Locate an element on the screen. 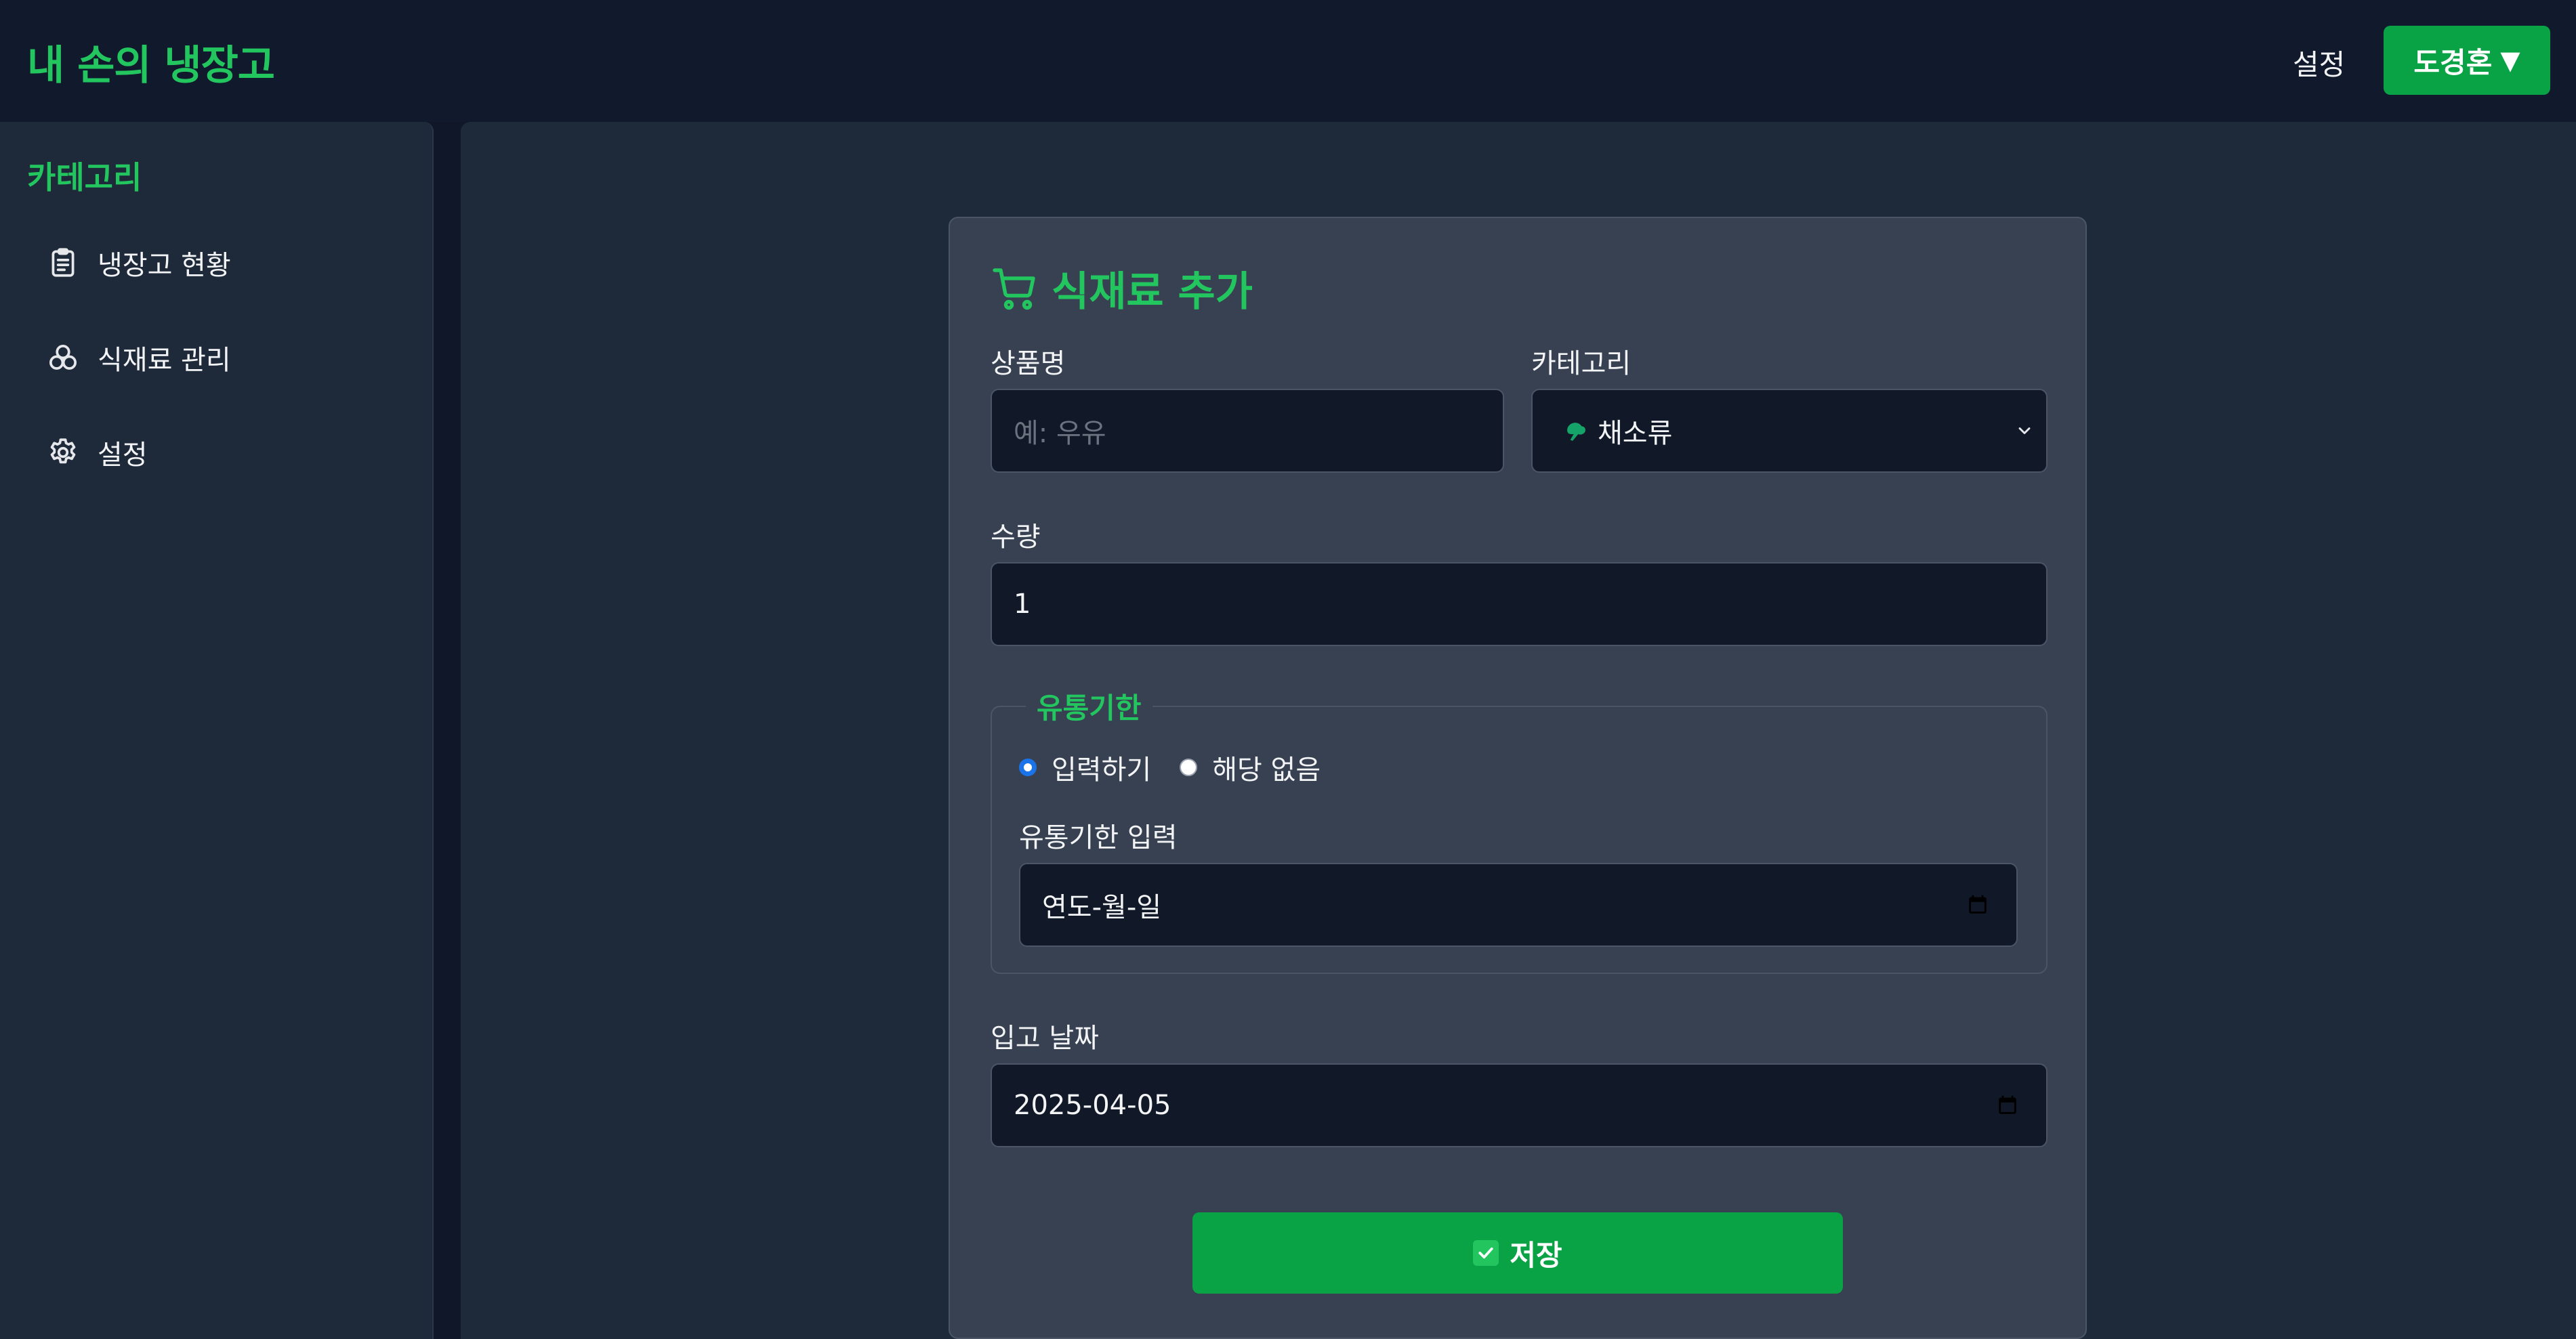 Image resolution: width=2576 pixels, height=1339 pixels. expiry-options: 입력하기 해당 없음 is located at coordinates (1170, 767).